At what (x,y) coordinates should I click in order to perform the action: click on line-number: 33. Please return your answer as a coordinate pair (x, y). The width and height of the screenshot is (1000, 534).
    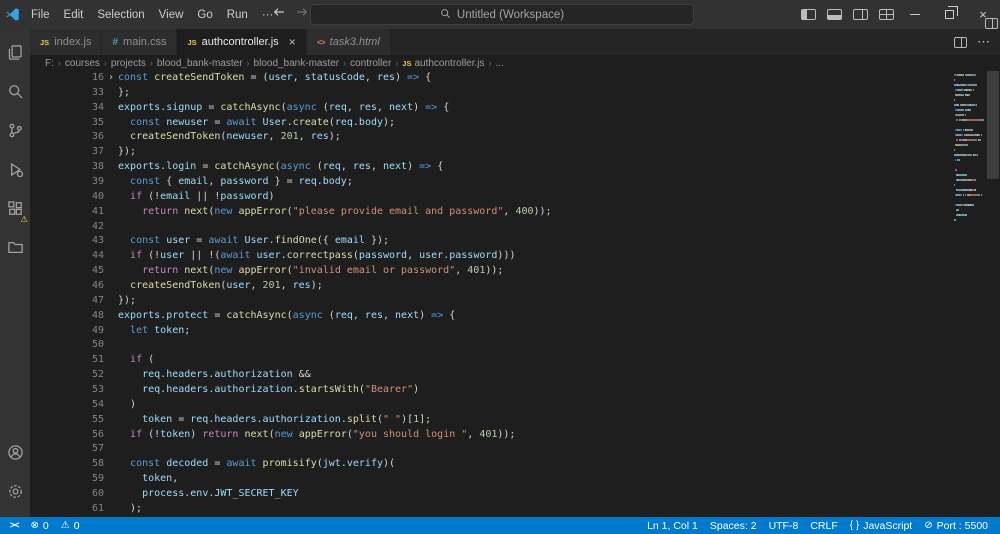
    Looking at the image, I should click on (67, 93).